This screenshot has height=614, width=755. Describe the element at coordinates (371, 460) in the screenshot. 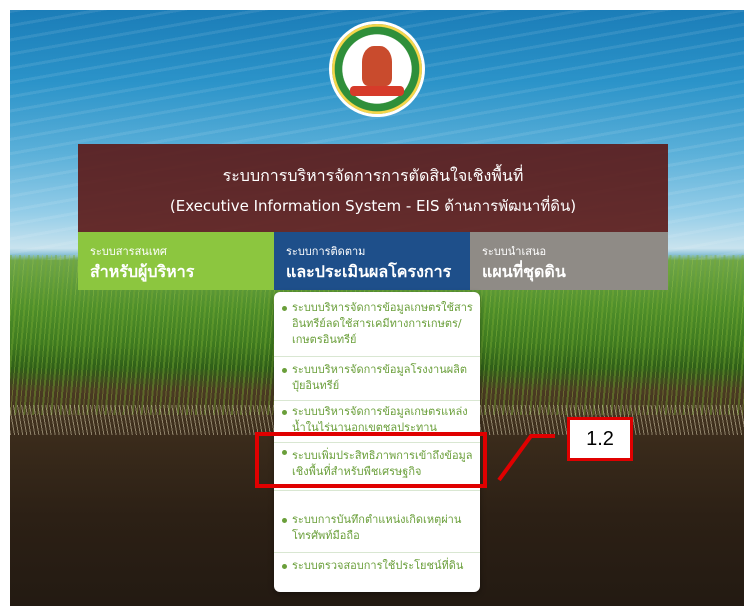

I see `highlight-box` at that location.